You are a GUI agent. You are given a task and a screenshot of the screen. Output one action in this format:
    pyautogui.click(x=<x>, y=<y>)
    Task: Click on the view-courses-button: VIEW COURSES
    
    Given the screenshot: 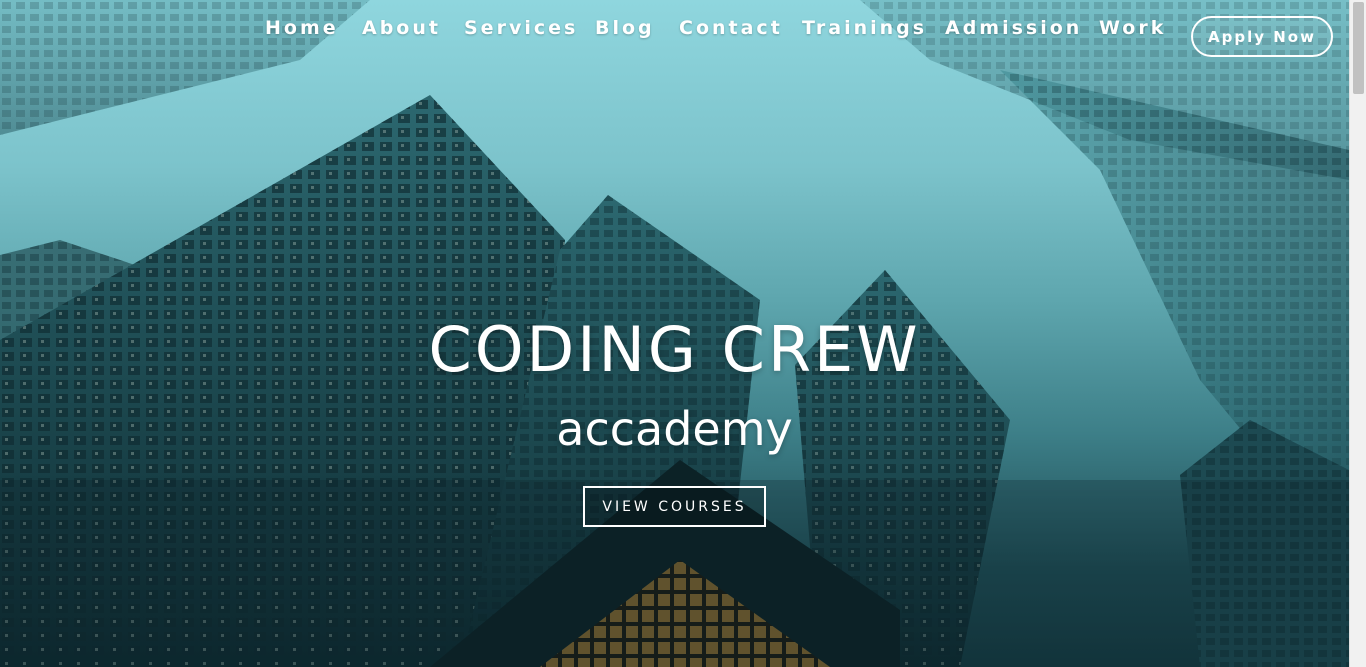 What is the action you would take?
    pyautogui.click(x=674, y=506)
    